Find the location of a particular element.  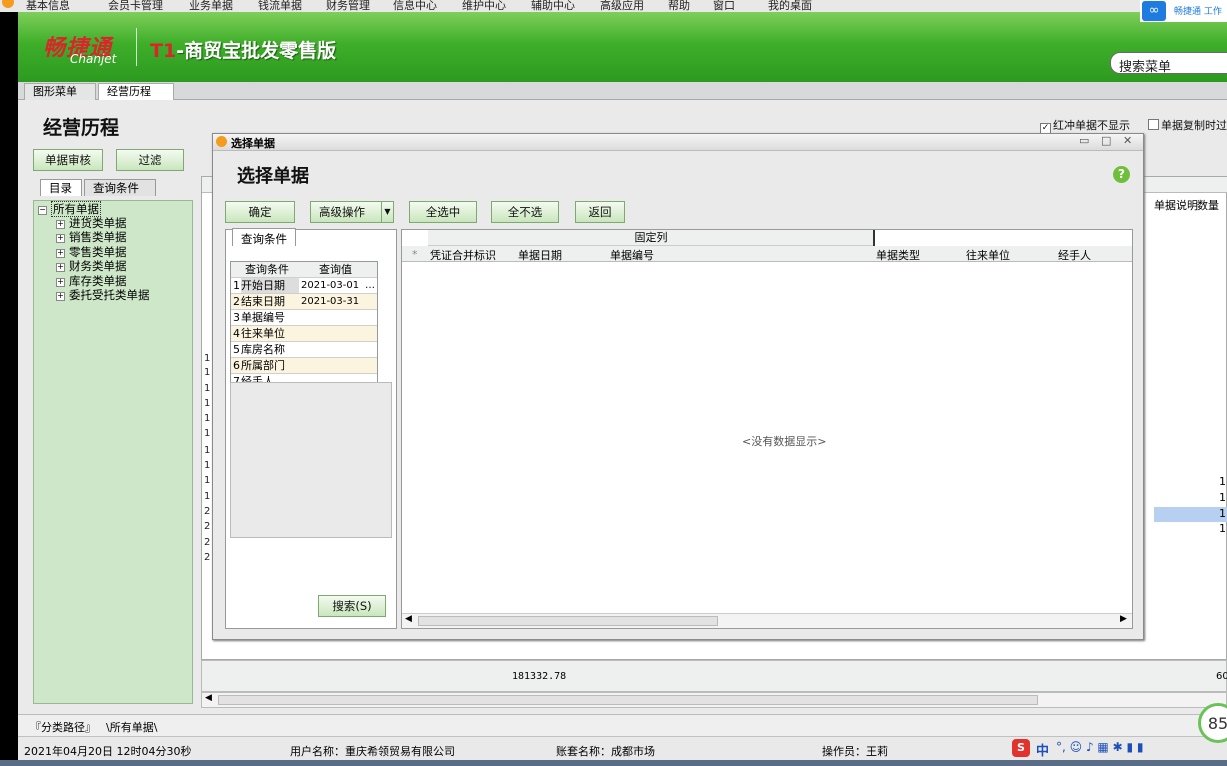

query-row-end-date: 2 结束日期 2021-03-31 is located at coordinates (304, 302).